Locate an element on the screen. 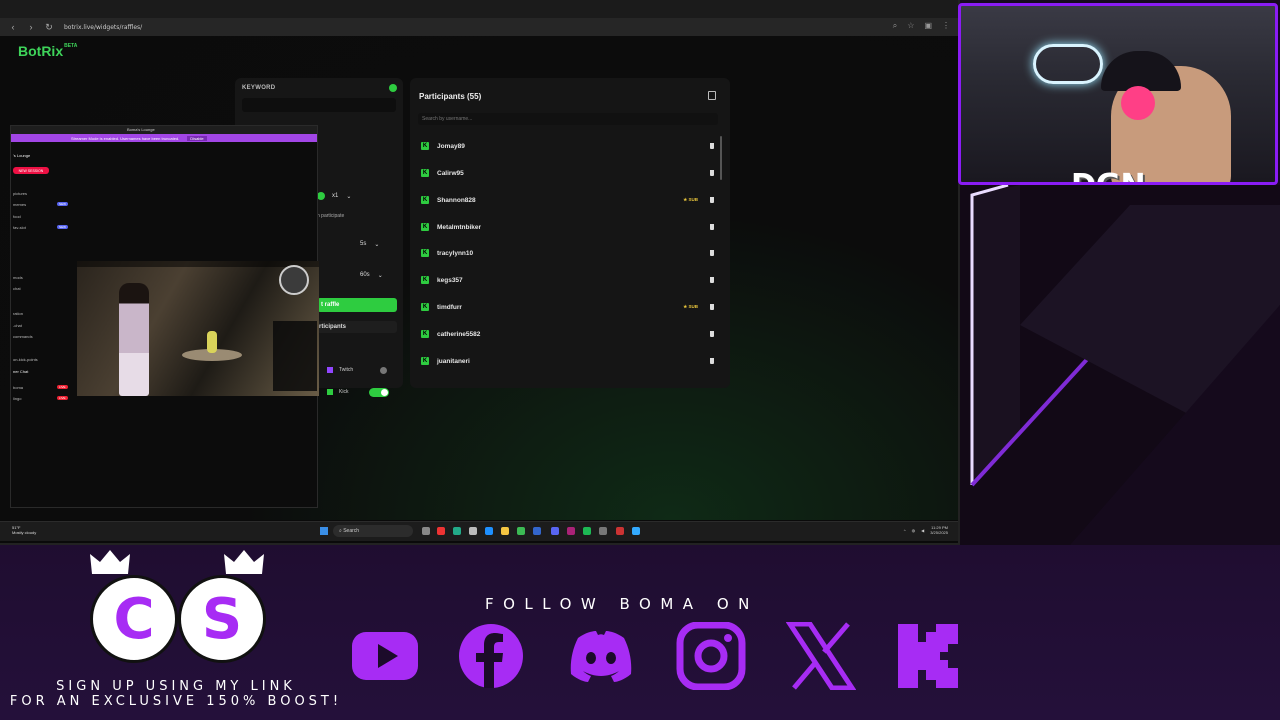 The width and height of the screenshot is (1280, 720). participants-button: rticipants is located at coordinates (357, 327).